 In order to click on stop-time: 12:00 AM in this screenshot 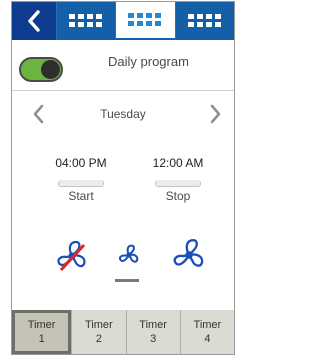, I will do `click(178, 163)`.